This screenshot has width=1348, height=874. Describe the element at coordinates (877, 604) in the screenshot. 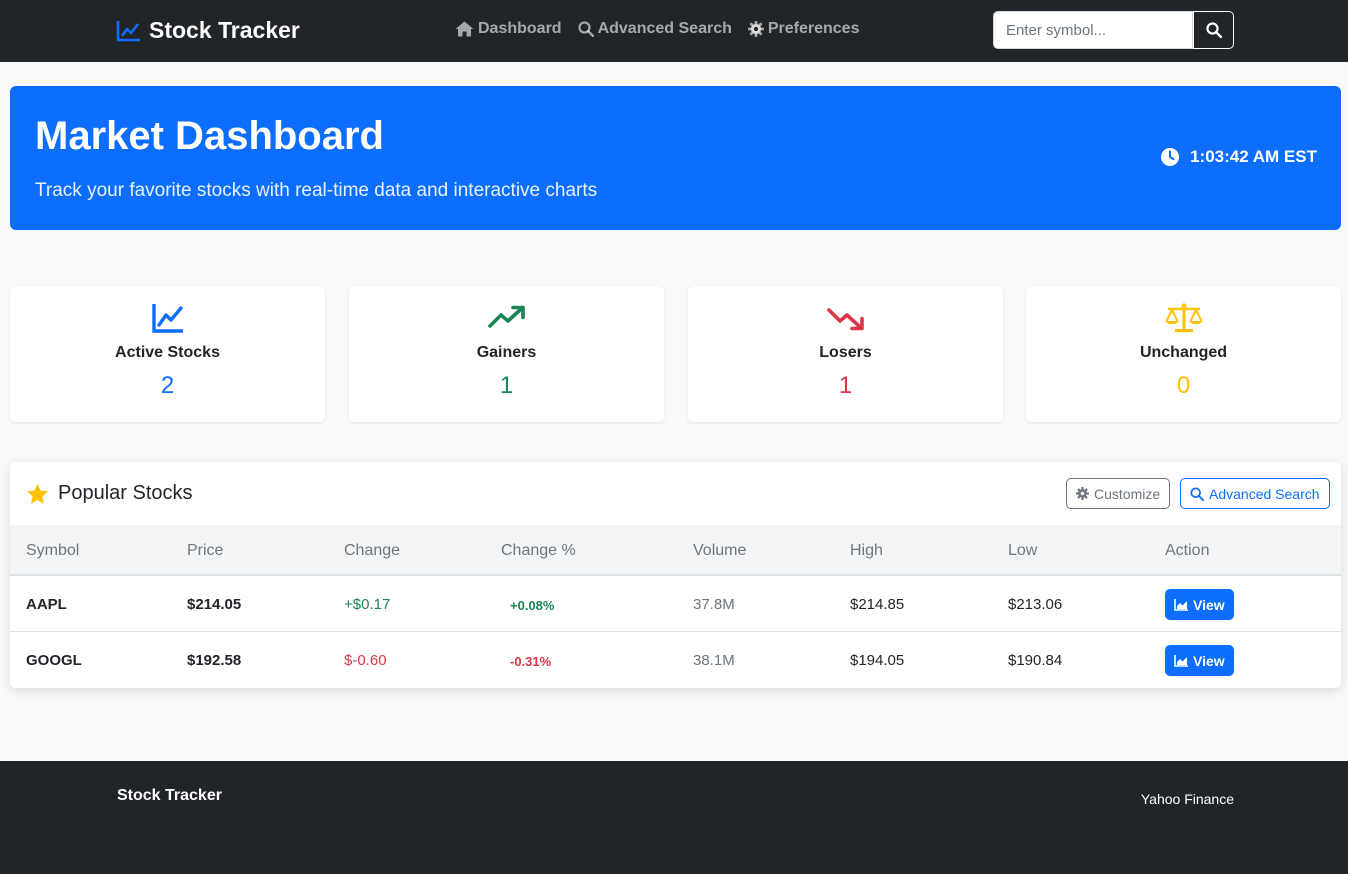

I see `cell-high: $214.85` at that location.